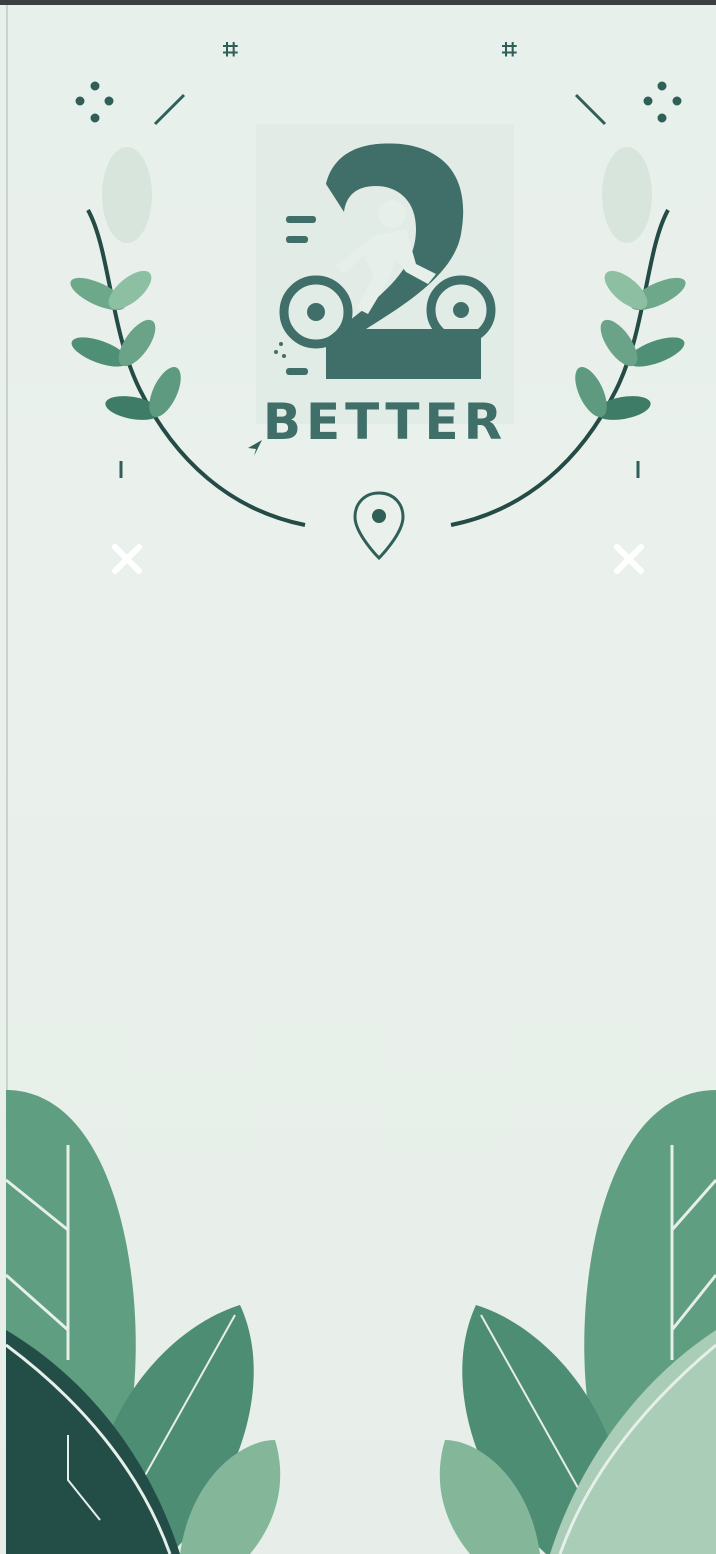 The width and height of the screenshot is (716, 1554). What do you see at coordinates (577, 1322) in the screenshot?
I see `foliage-right` at bounding box center [577, 1322].